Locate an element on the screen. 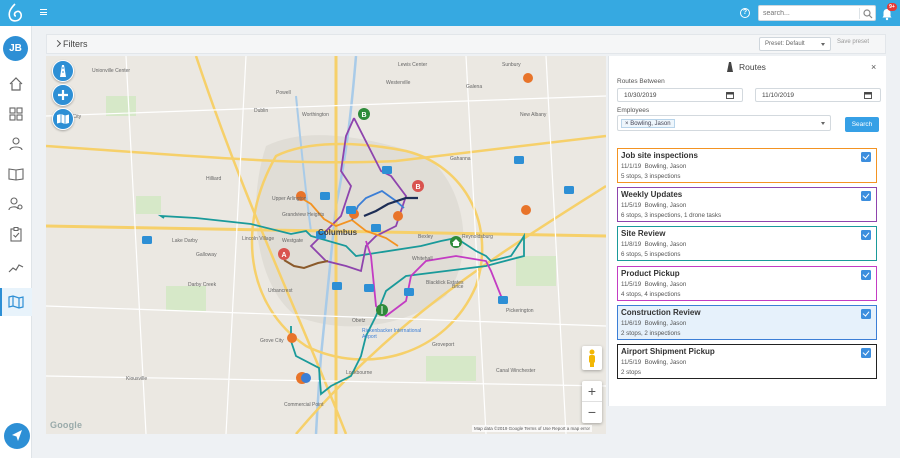 The height and width of the screenshot is (458, 900). zoom-in-button: + is located at coordinates (592, 391).